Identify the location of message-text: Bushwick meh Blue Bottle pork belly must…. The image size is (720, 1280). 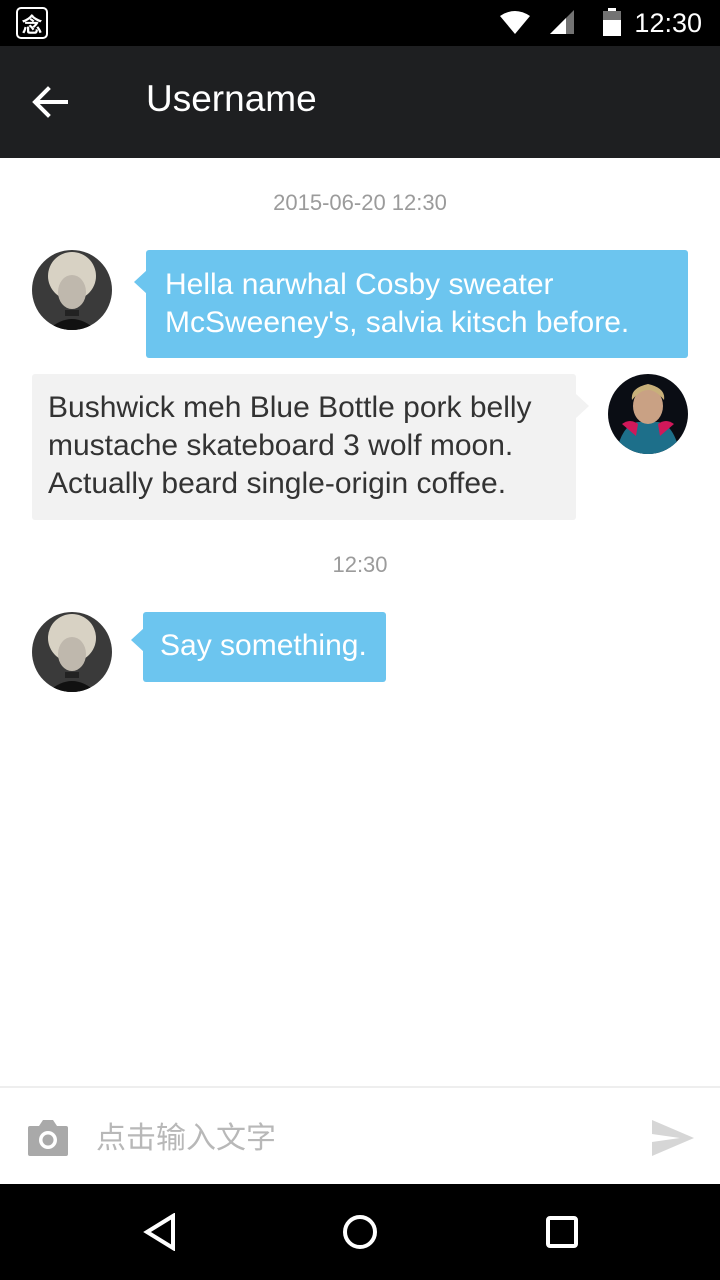
(290, 445).